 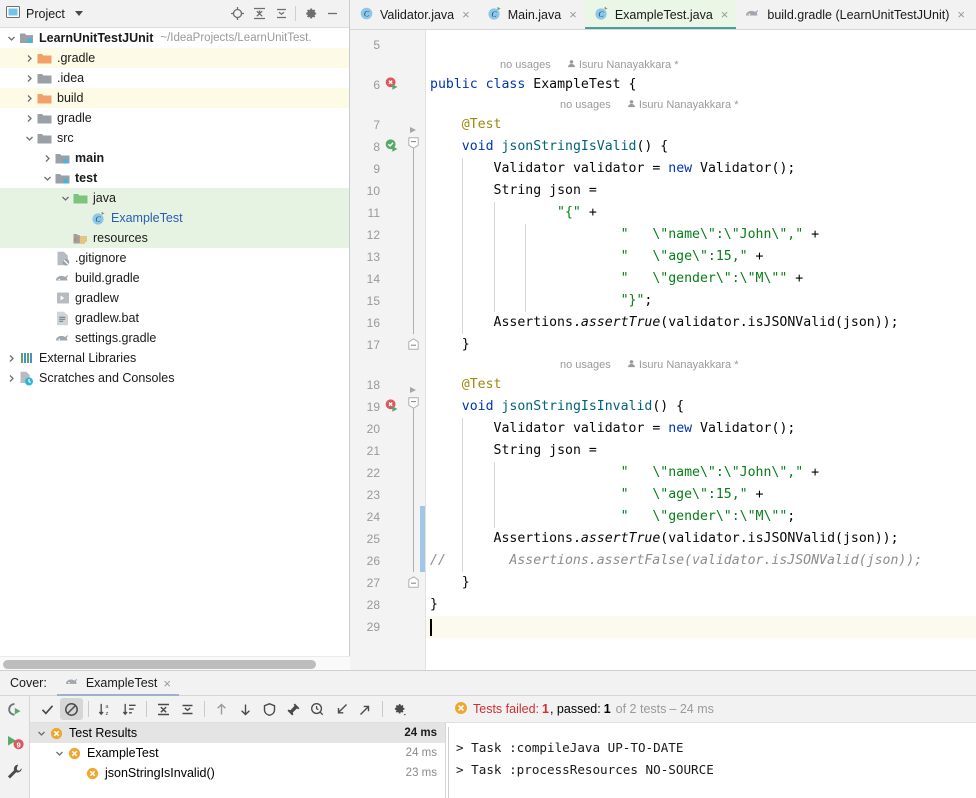 What do you see at coordinates (701, 517) in the screenshot?
I see `code-line: " \"gender\":\"M\"";` at bounding box center [701, 517].